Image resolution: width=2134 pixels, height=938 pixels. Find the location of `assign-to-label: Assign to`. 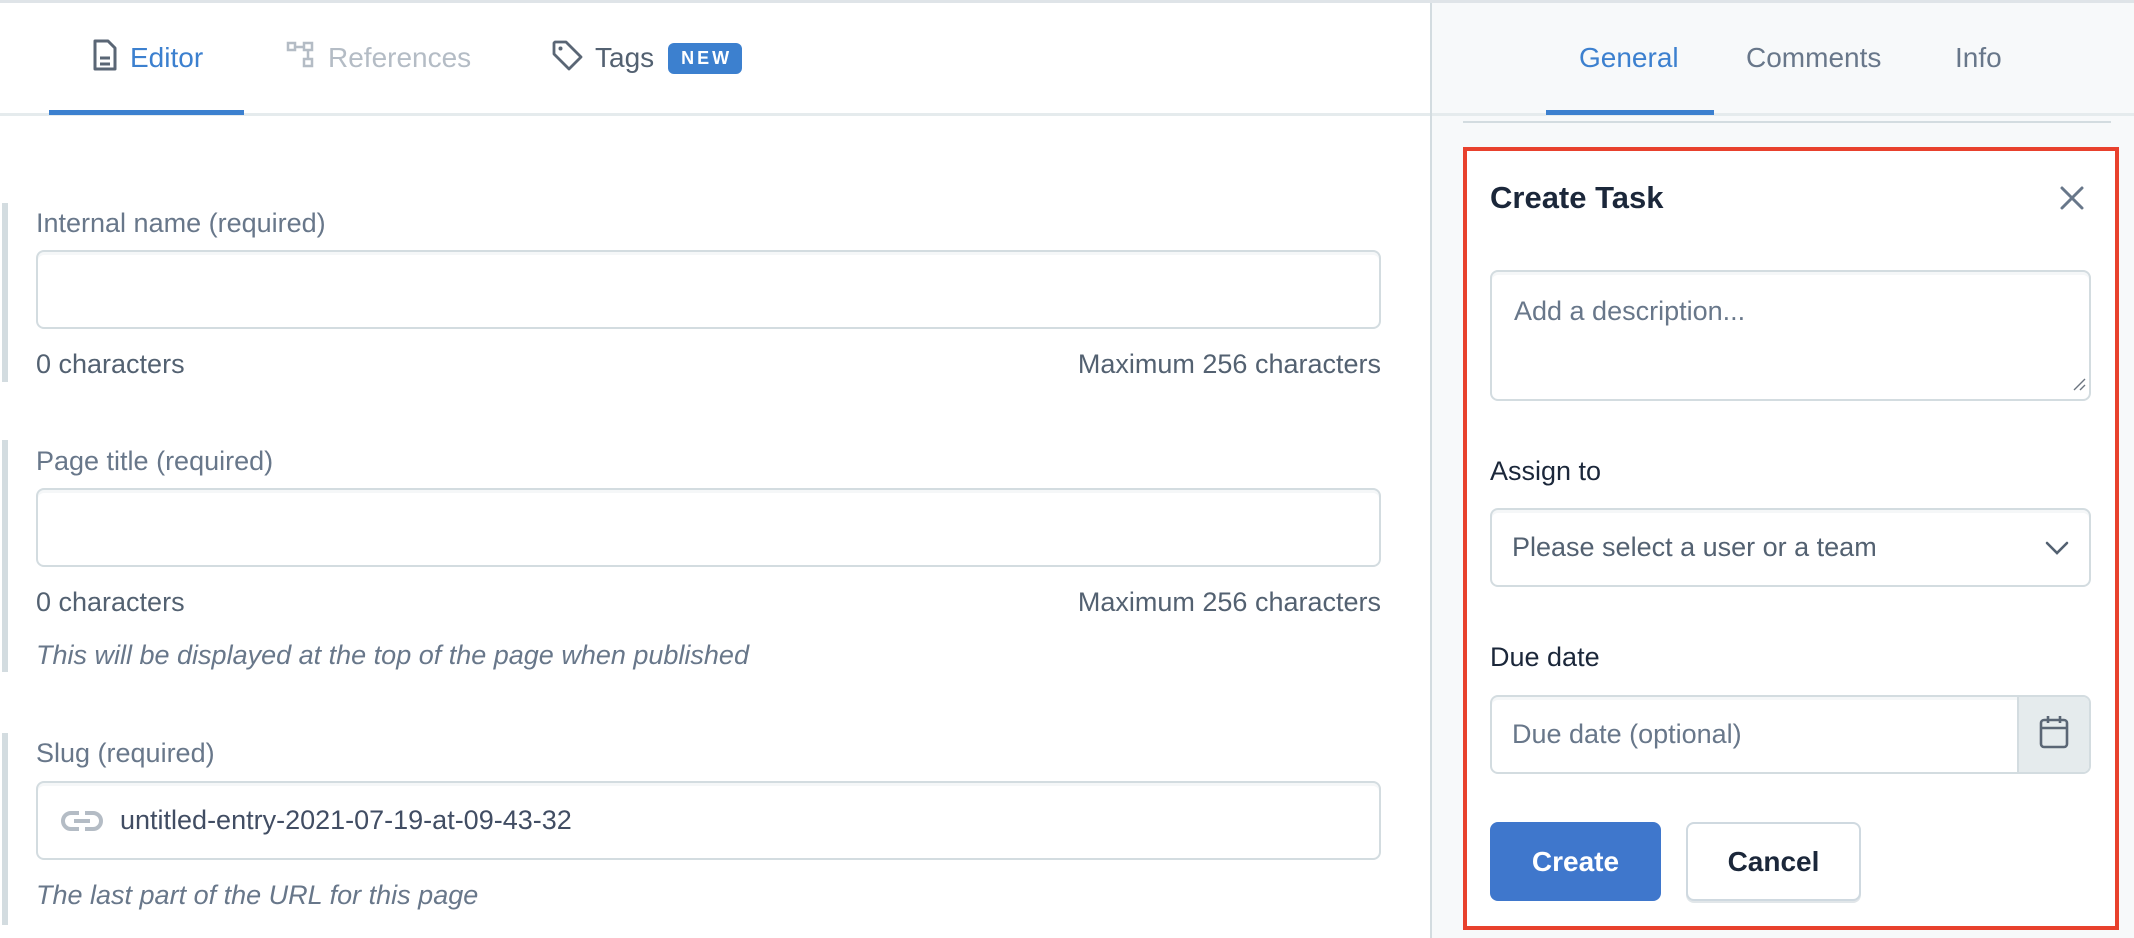

assign-to-label: Assign to is located at coordinates (1546, 471).